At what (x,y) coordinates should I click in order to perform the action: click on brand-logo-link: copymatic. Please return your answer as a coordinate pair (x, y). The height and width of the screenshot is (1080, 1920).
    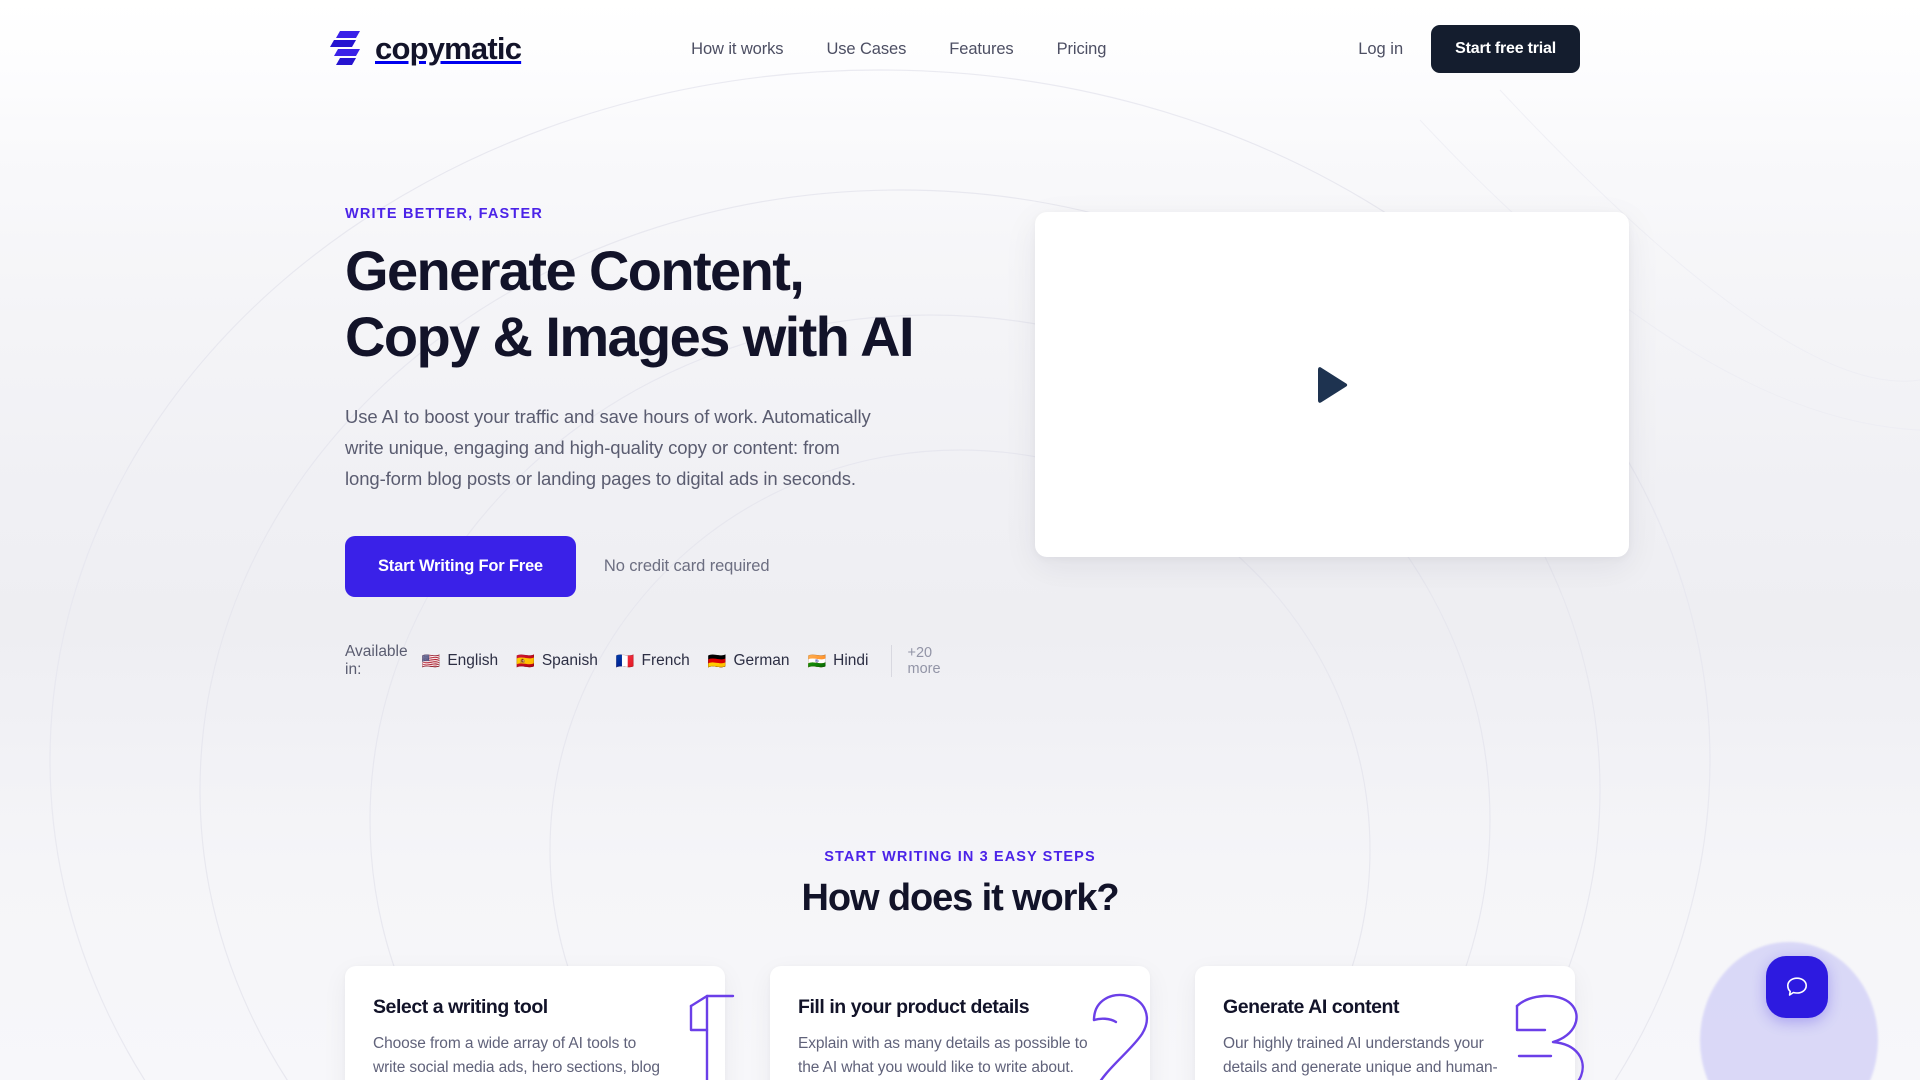
    Looking at the image, I should click on (426, 49).